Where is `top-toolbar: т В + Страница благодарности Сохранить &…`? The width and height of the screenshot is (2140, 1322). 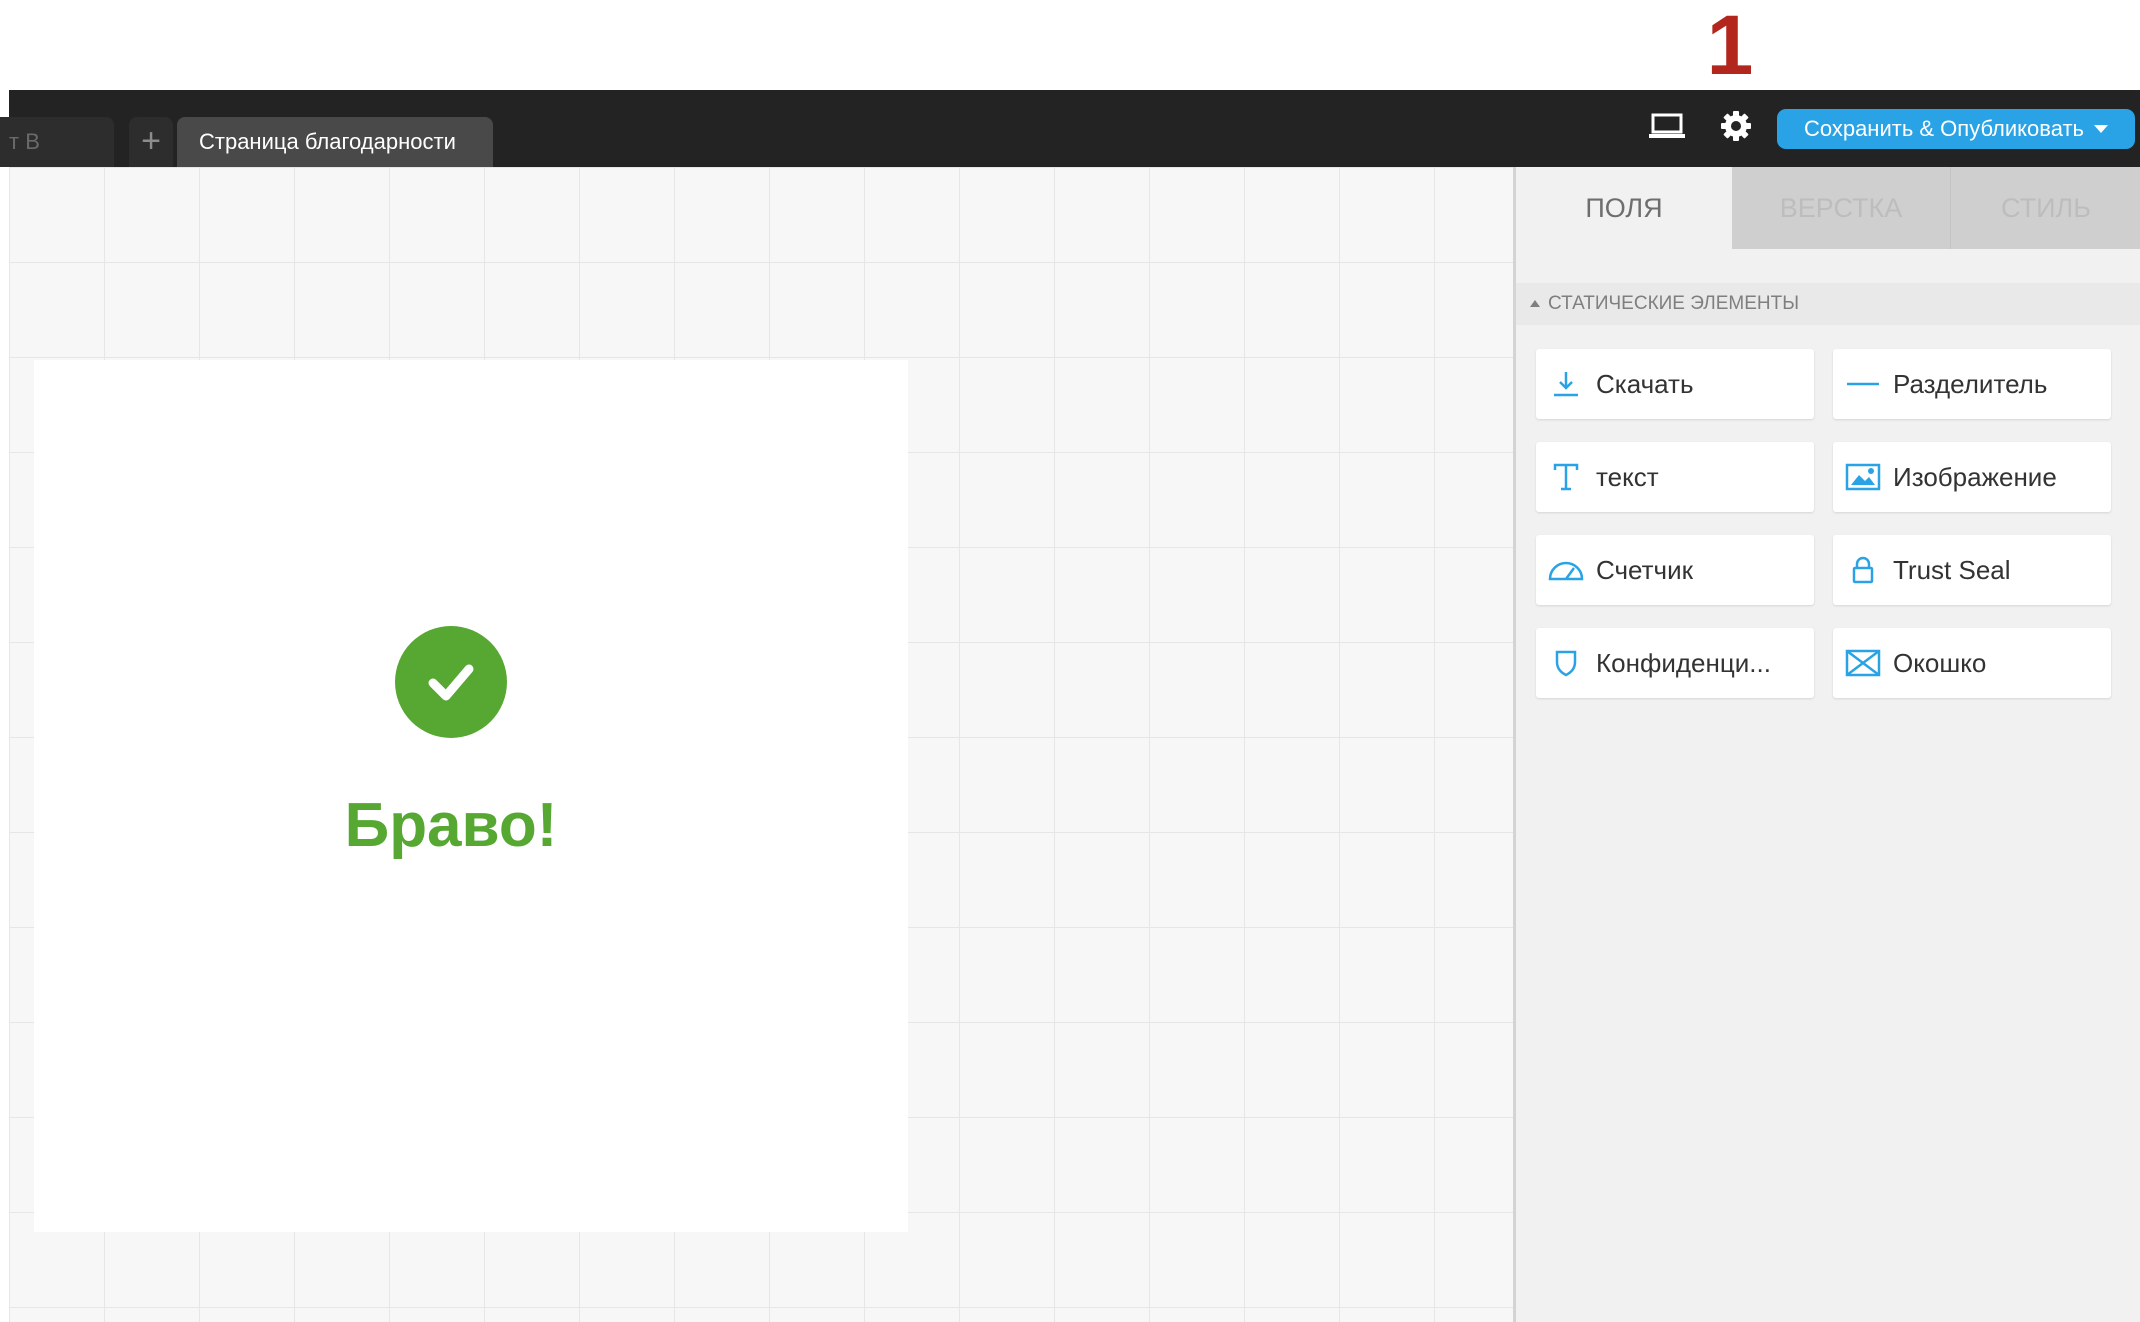
top-toolbar: т В + Страница благодарности Сохранить &… is located at coordinates (1070, 128).